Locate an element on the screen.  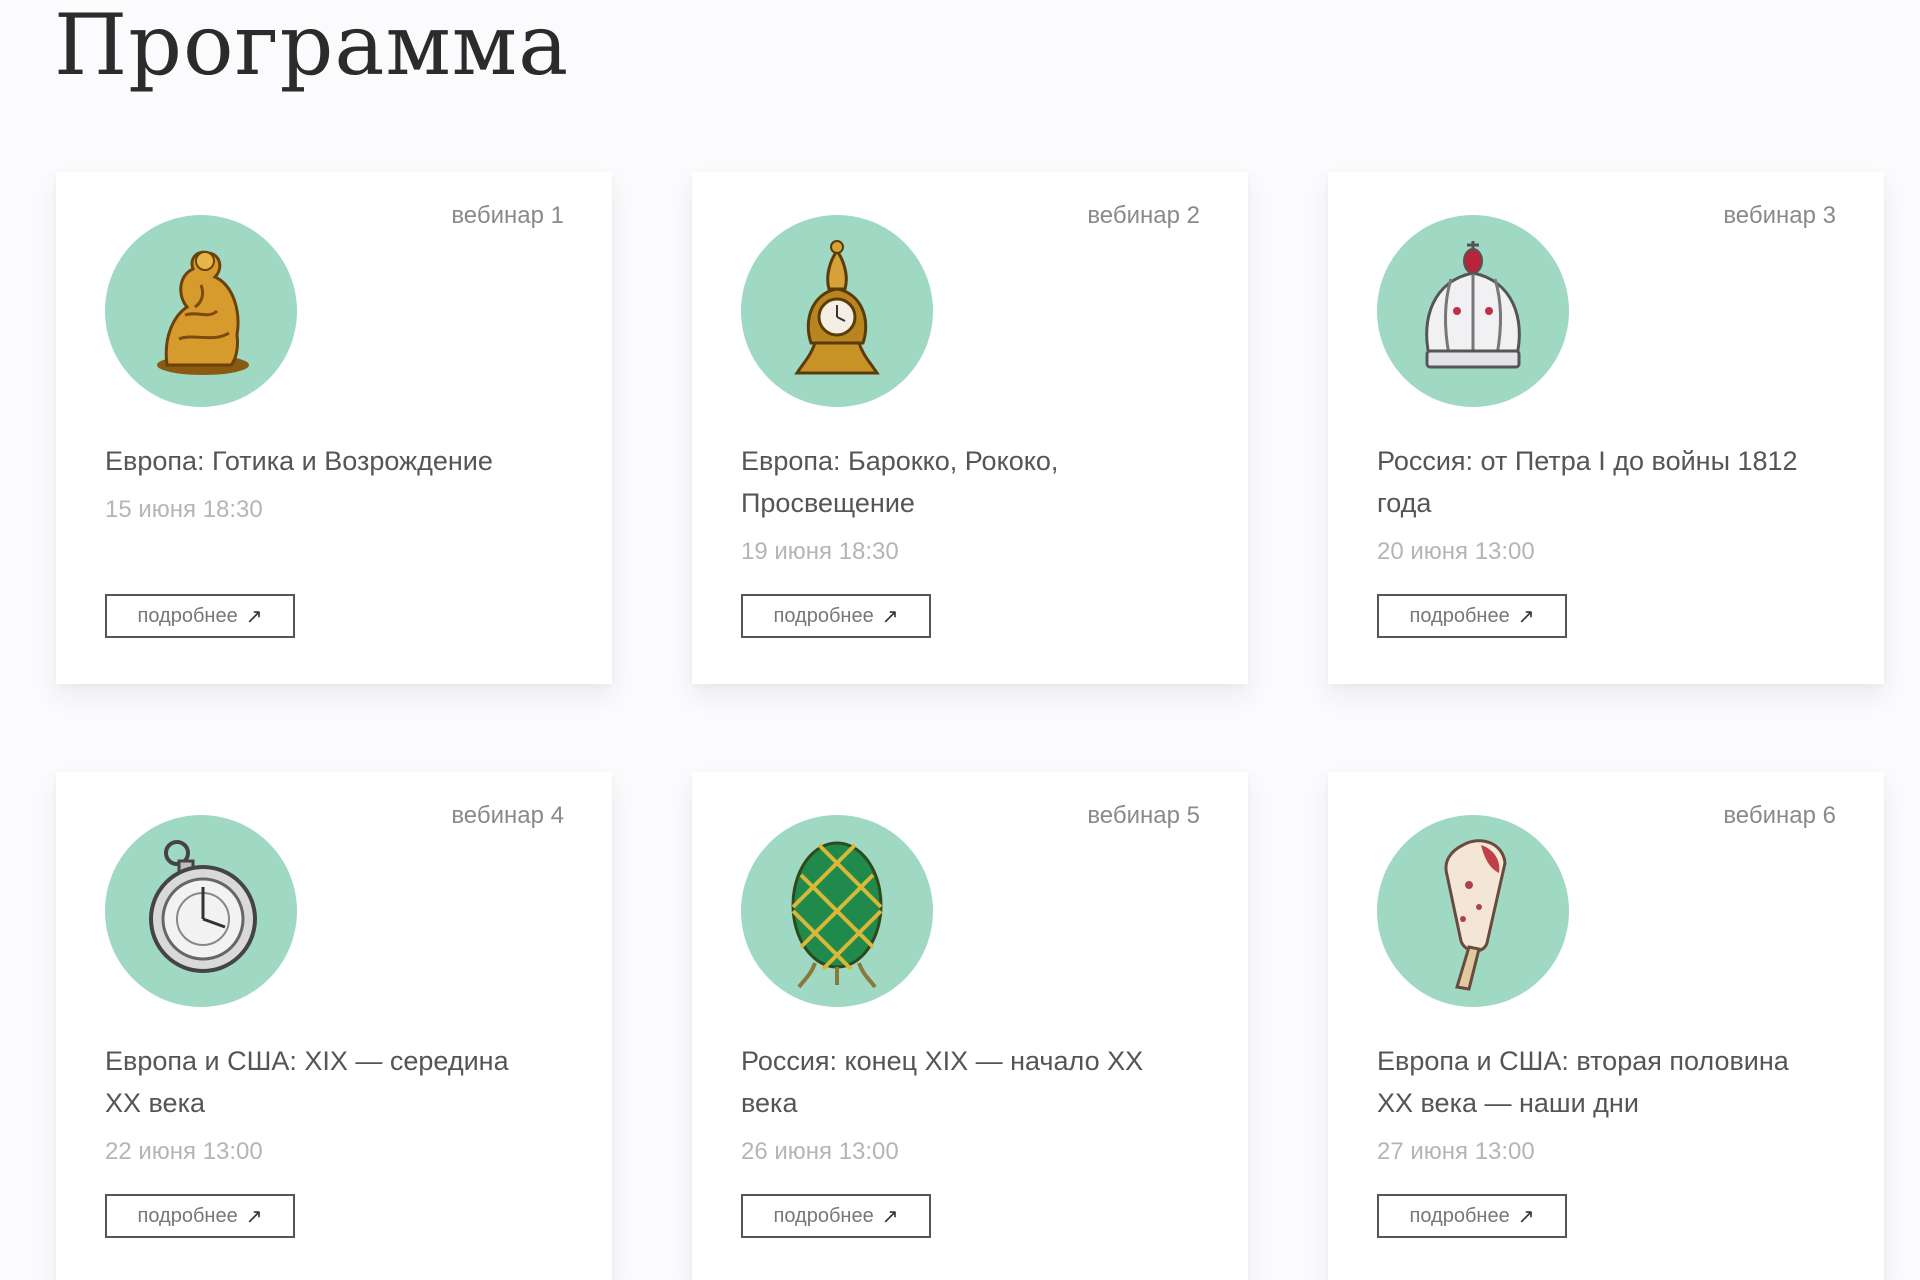
webinar-date: 22 июня 13:00 is located at coordinates (184, 1151).